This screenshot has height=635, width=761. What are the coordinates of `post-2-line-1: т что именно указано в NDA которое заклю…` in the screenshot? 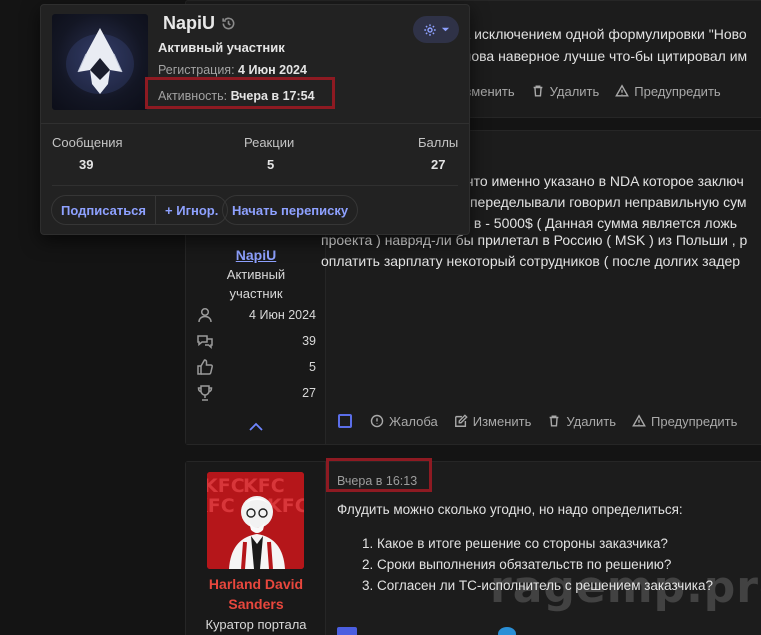 It's located at (600, 181).